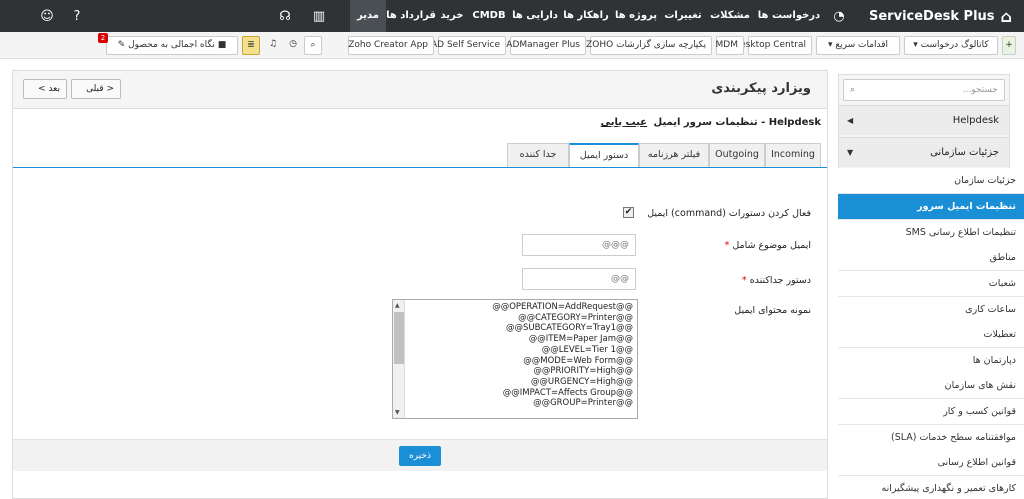 The height and width of the screenshot is (499, 1024). Describe the element at coordinates (42, 89) in the screenshot. I see `chevron-right-icon: >` at that location.